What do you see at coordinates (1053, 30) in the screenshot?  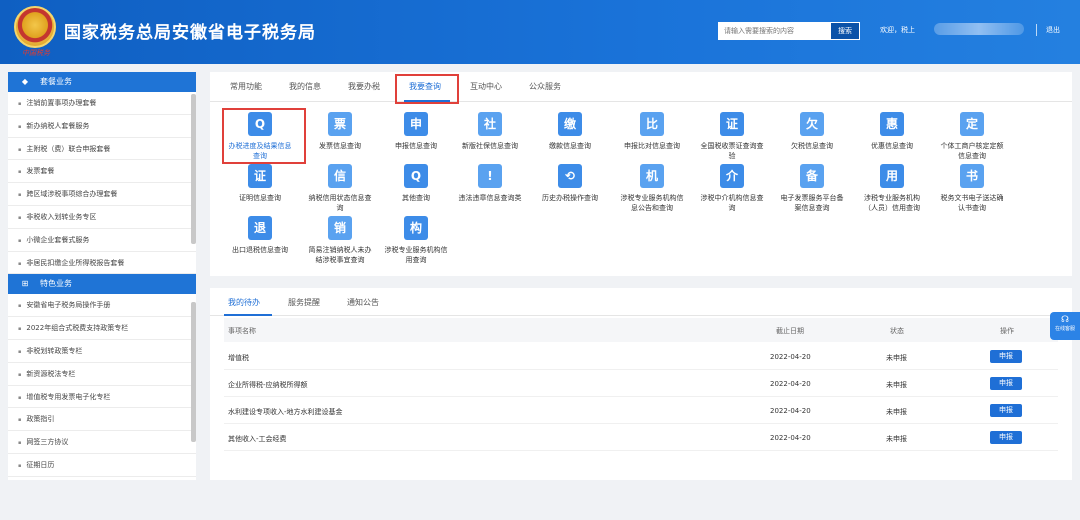 I see `logout-link: 退出` at bounding box center [1053, 30].